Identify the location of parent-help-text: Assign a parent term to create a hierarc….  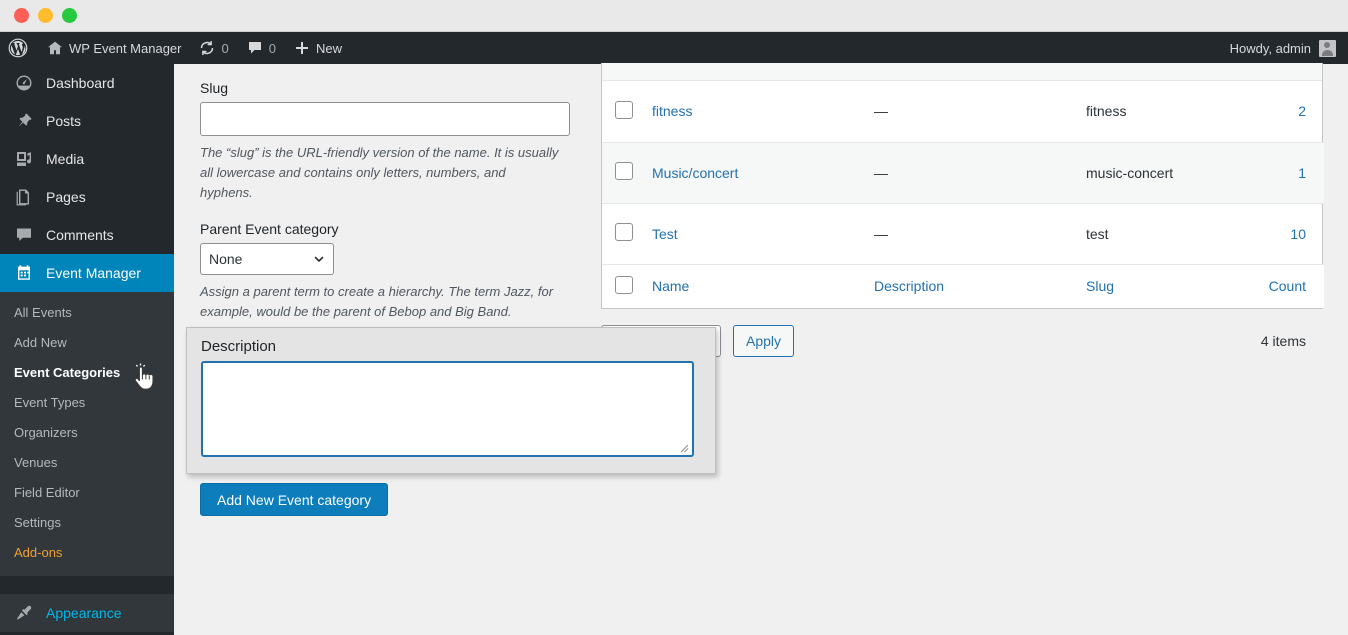
(377, 301).